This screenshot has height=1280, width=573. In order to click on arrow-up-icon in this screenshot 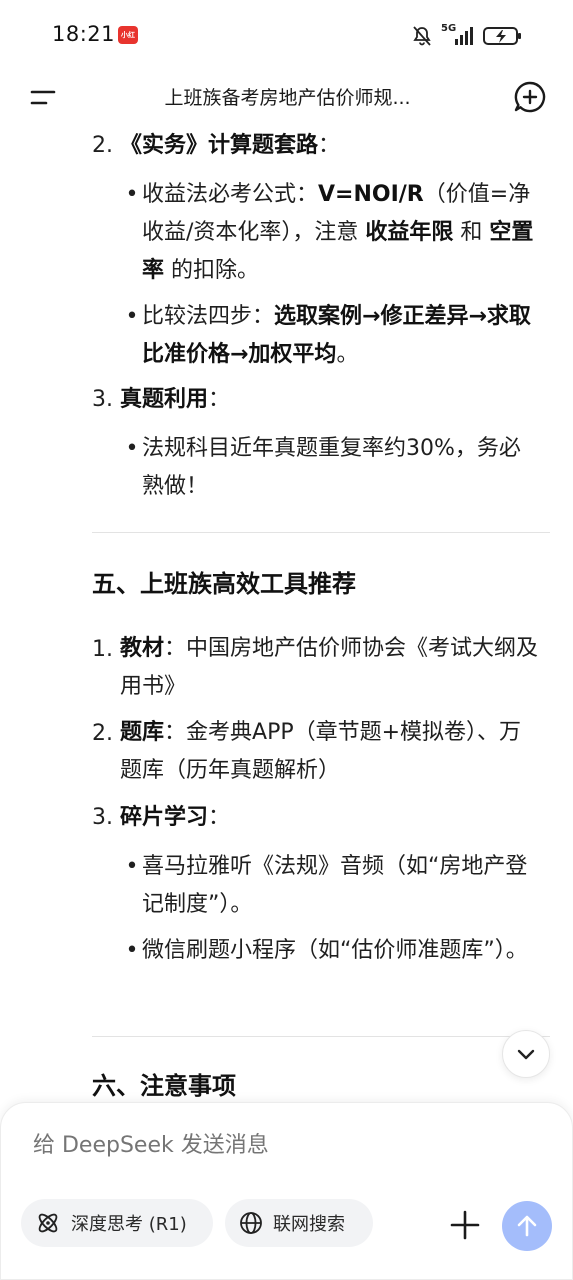, I will do `click(527, 1226)`.